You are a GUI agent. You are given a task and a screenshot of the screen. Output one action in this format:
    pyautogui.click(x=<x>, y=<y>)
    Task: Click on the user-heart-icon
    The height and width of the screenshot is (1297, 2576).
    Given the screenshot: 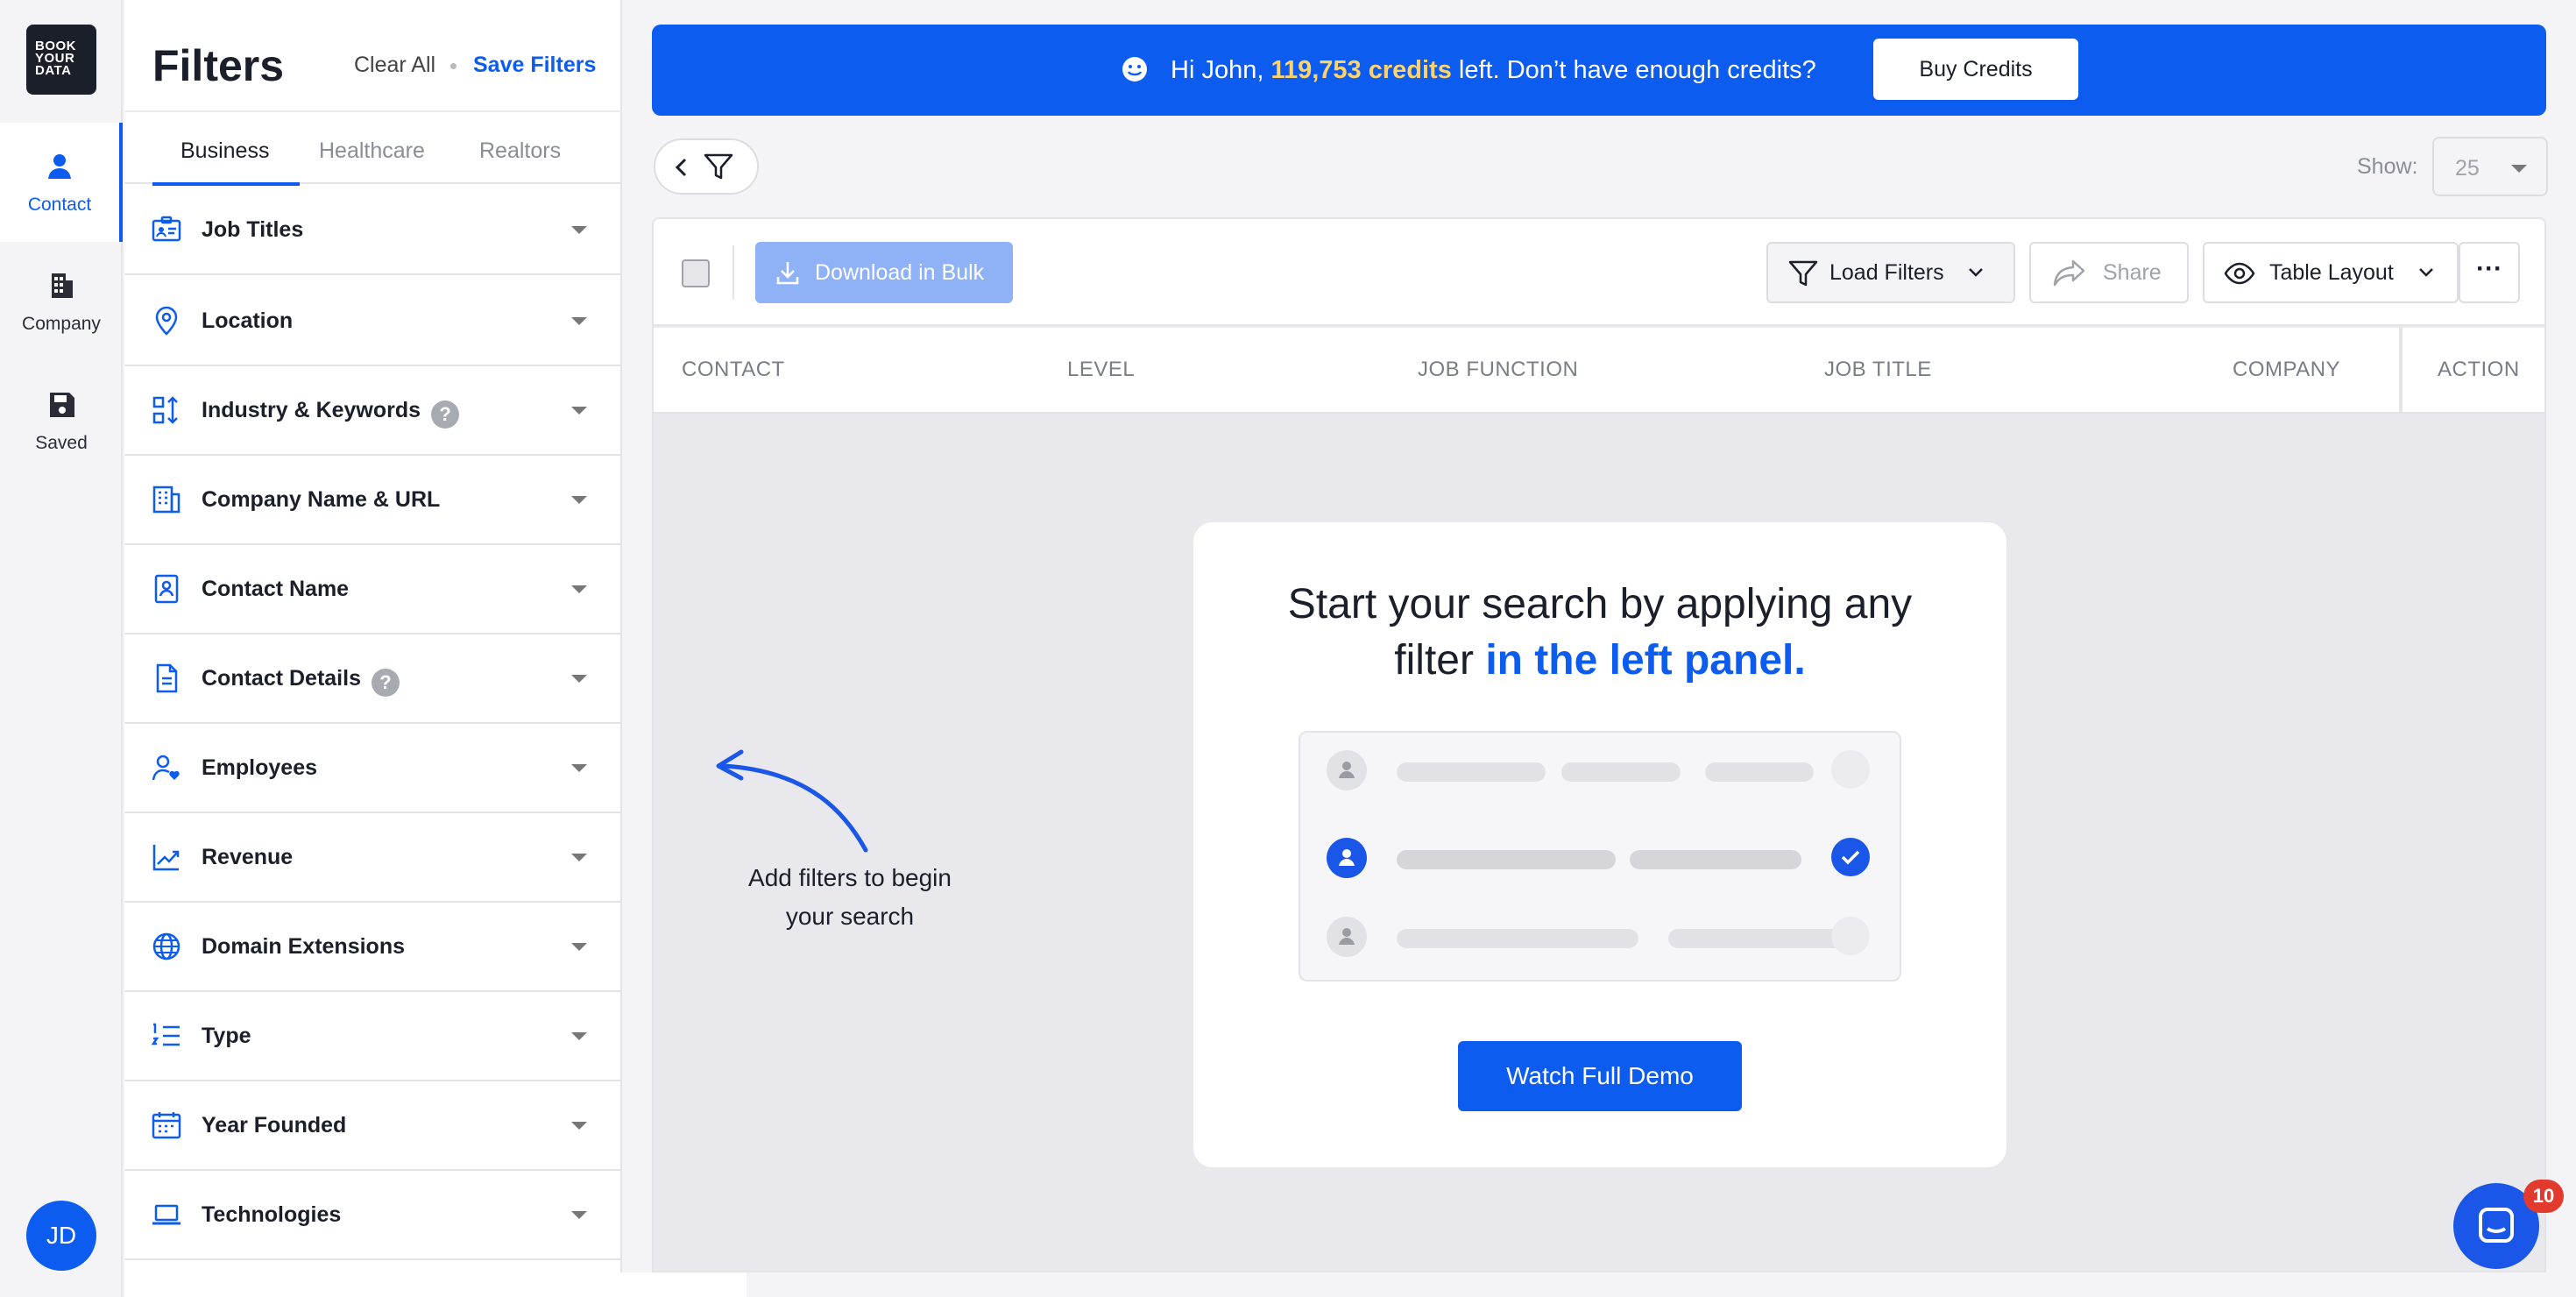 What is the action you would take?
    pyautogui.click(x=166, y=768)
    